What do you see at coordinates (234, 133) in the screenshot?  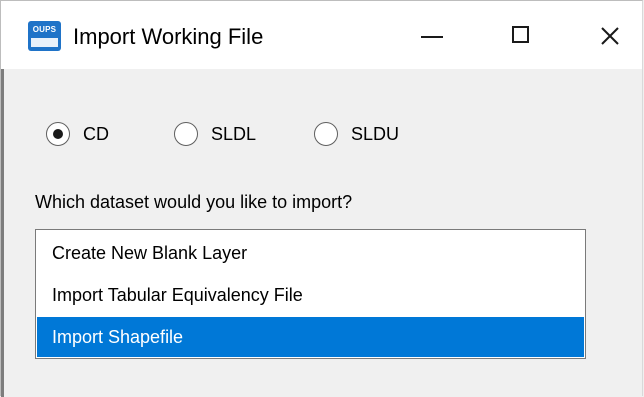 I see `radio-label-sldl: SLDL` at bounding box center [234, 133].